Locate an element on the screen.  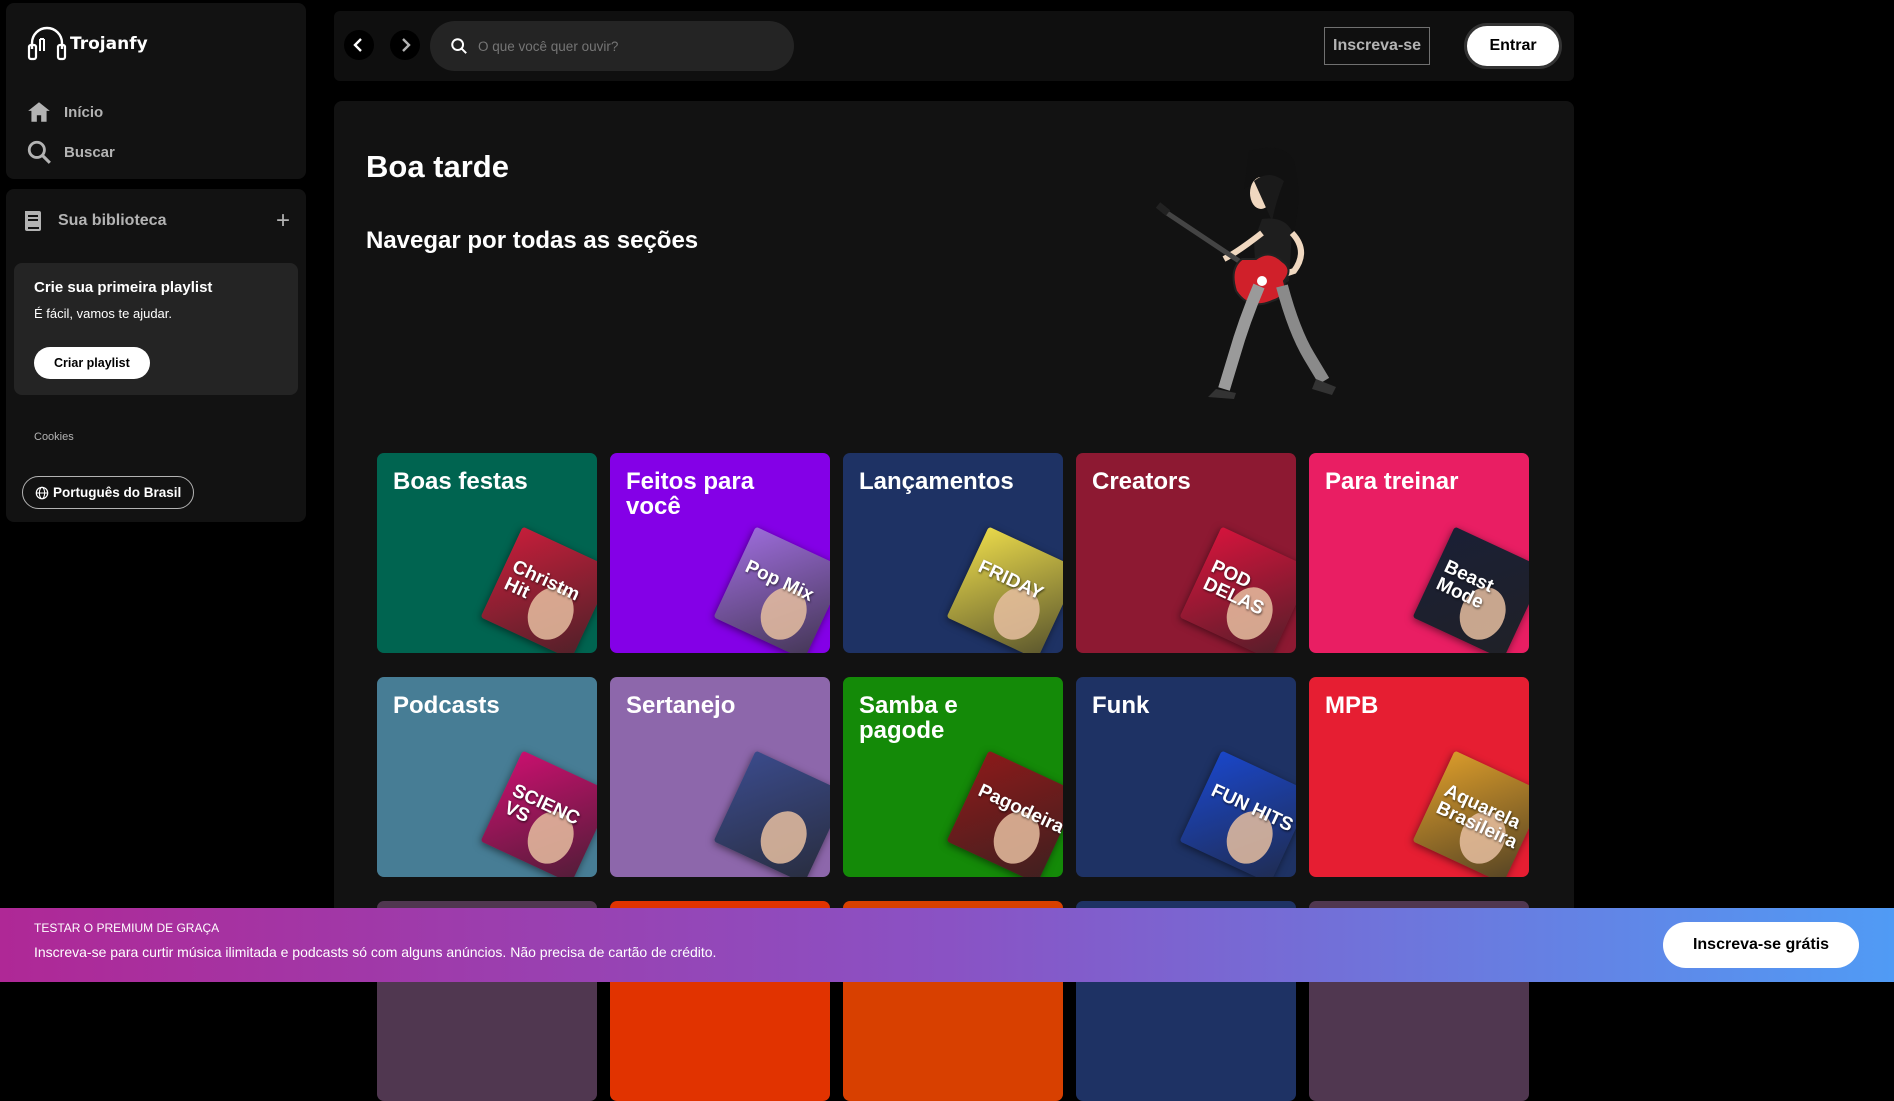
card-subtitle: É fácil, vamos te ajudar. is located at coordinates (103, 313).